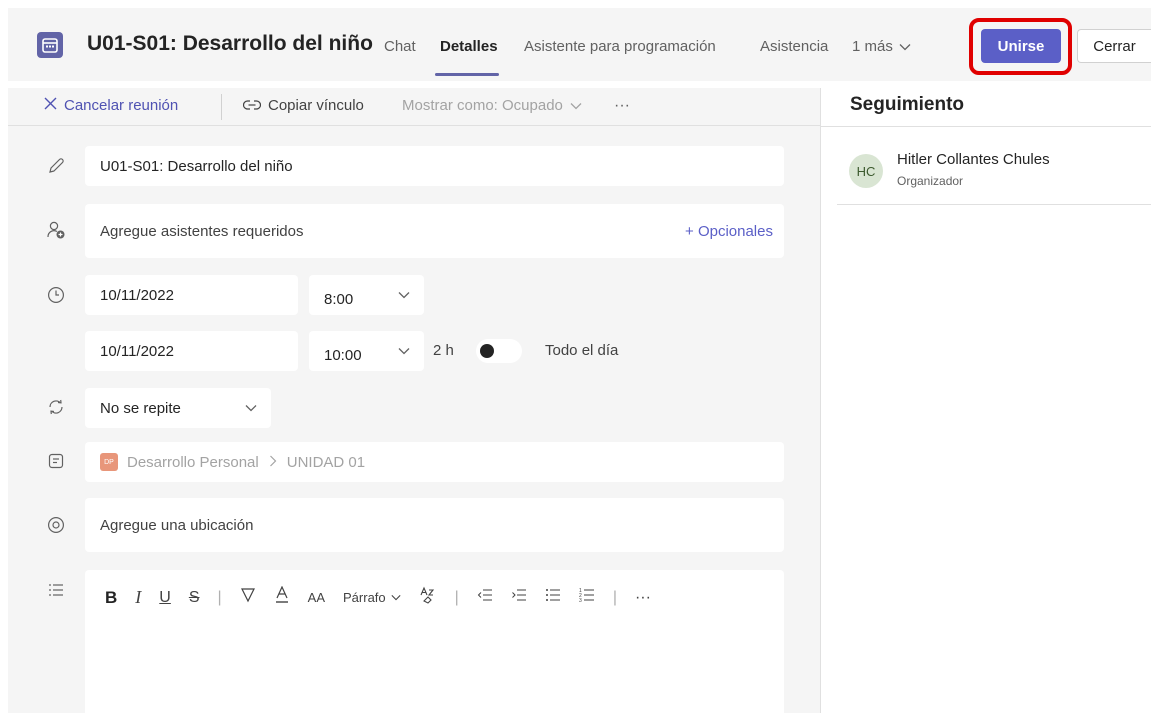 This screenshot has height=713, width=1151. I want to click on start-date-input: 10/11/2022, so click(191, 295).